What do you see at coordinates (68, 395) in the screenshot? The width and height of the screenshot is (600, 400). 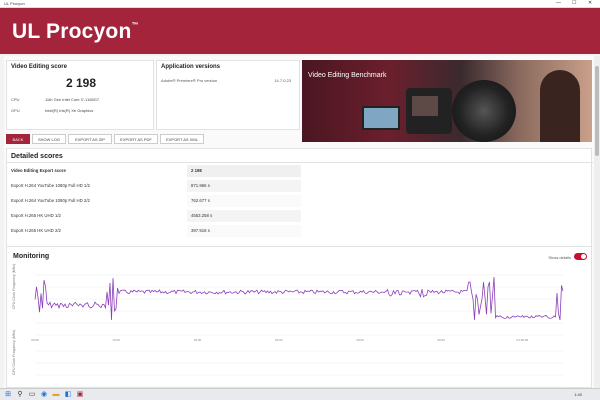 I see `store-icon: ◧` at bounding box center [68, 395].